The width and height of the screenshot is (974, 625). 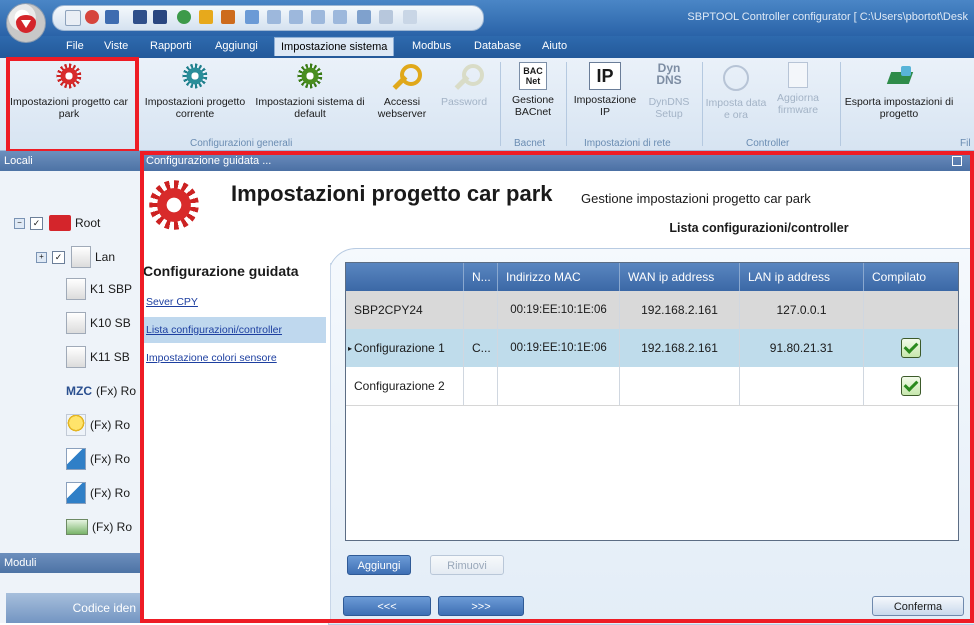 I want to click on cell-compiled, so click(x=911, y=386).